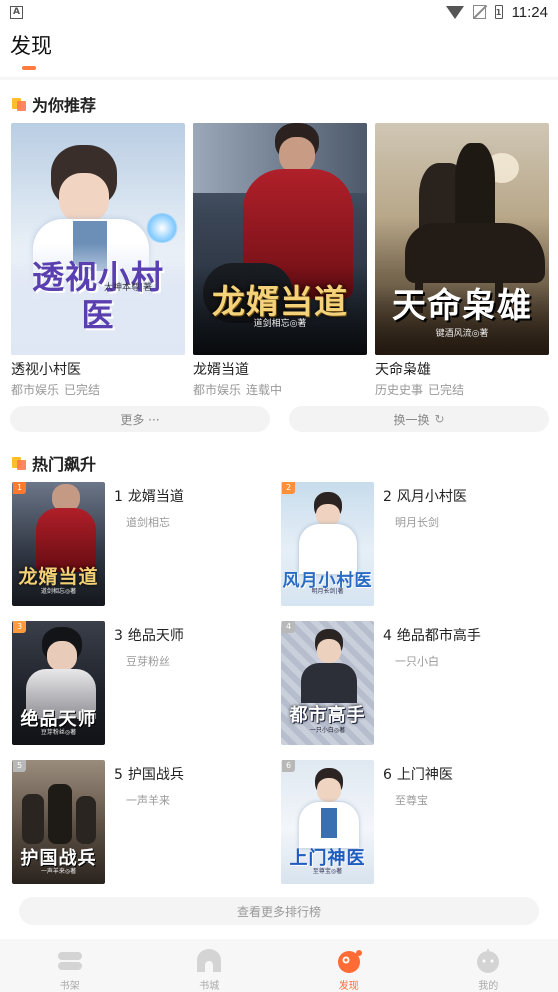  Describe the element at coordinates (19, 488) in the screenshot. I see `rank-badge: 1` at that location.